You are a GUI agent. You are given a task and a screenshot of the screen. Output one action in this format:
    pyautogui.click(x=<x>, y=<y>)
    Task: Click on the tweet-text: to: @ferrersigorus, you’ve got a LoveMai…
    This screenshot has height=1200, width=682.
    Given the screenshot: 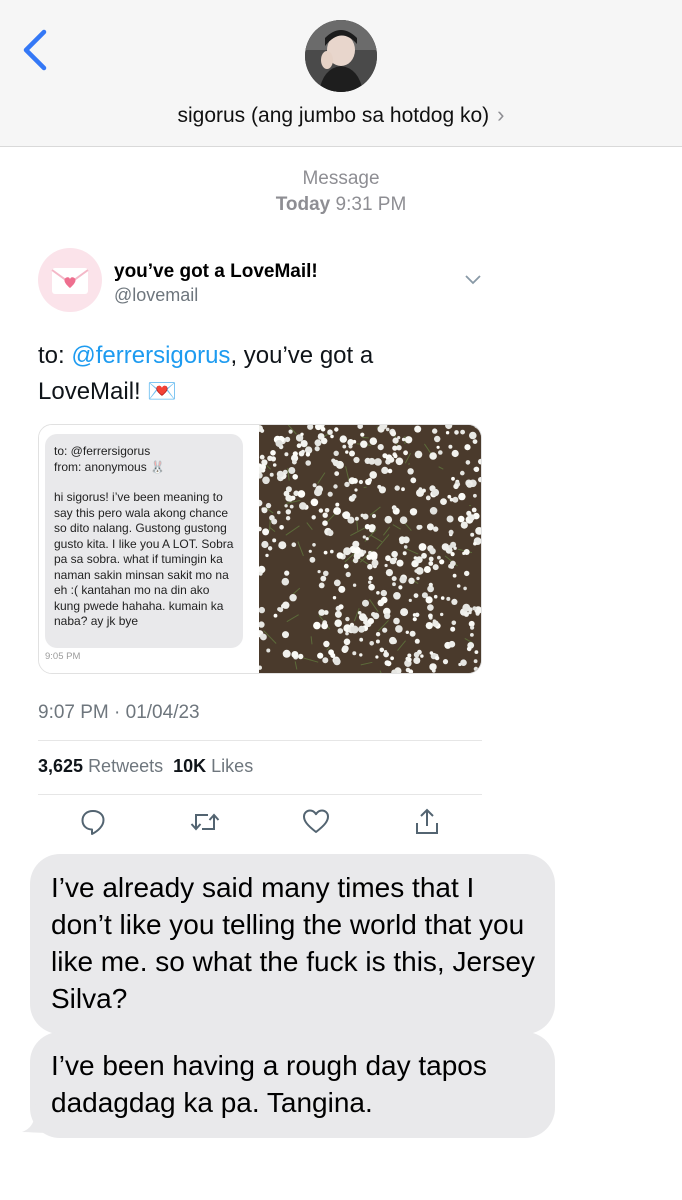 What is the action you would take?
    pyautogui.click(x=206, y=373)
    